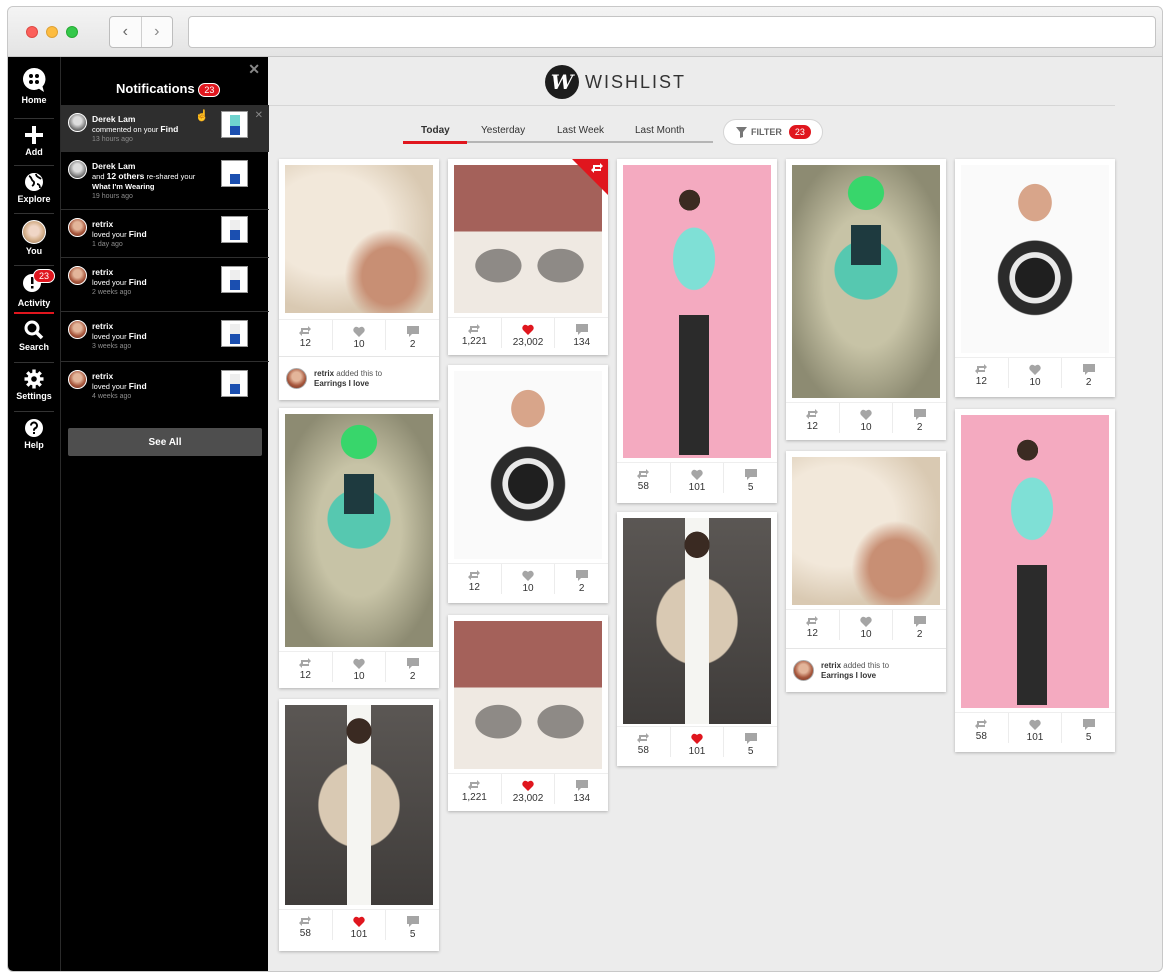  I want to click on minimize-window-button, so click(52, 32).